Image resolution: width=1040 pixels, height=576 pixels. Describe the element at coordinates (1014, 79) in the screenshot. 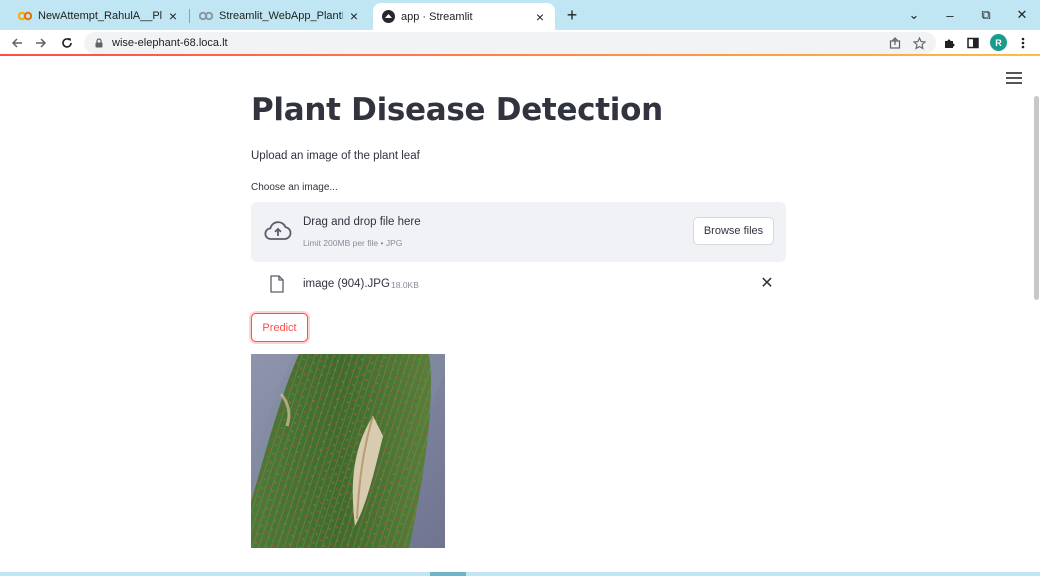

I see `app-menu-hamburger-icon` at that location.